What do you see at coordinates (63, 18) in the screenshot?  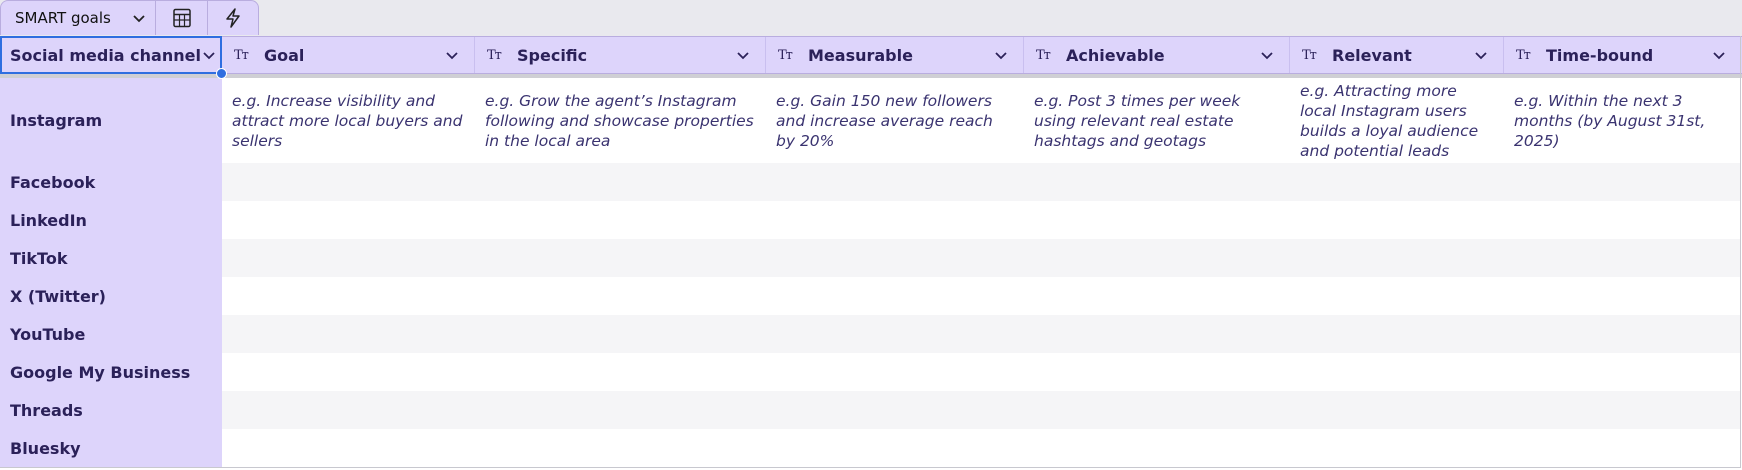 I see `view-tab-label: SMART goals` at bounding box center [63, 18].